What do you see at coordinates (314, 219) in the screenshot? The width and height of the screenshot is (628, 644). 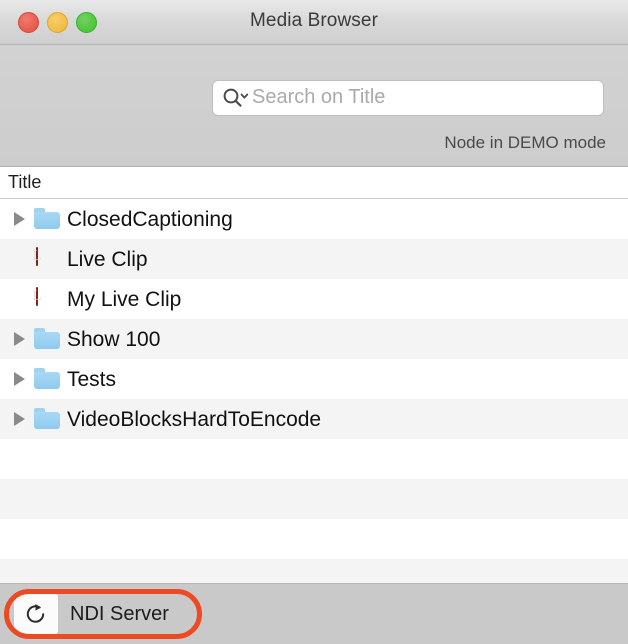 I see `table-row: ClosedCaptioning` at bounding box center [314, 219].